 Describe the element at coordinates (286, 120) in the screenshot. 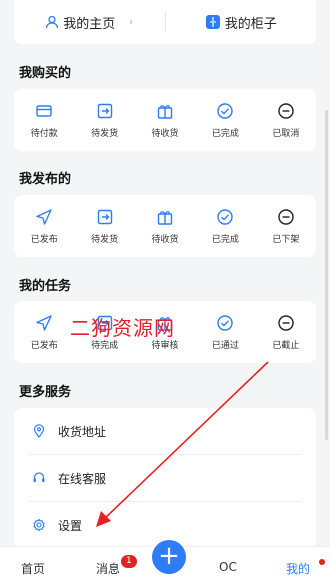

I see `purchased-cancelled: 已取消` at that location.